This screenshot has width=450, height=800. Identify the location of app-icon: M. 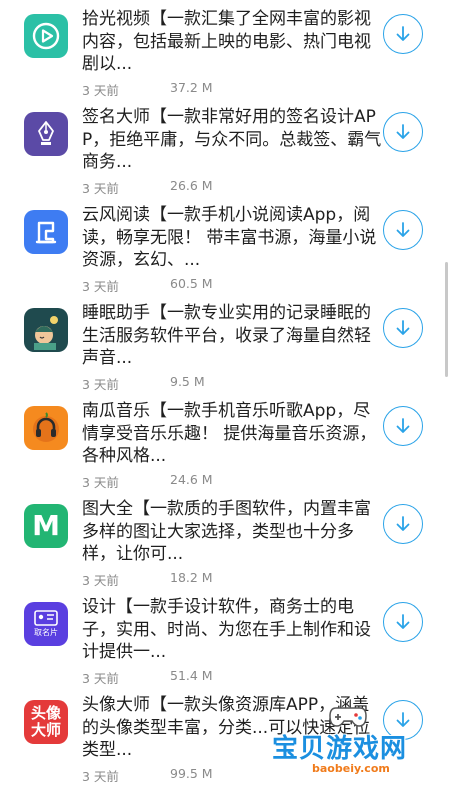
(46, 526).